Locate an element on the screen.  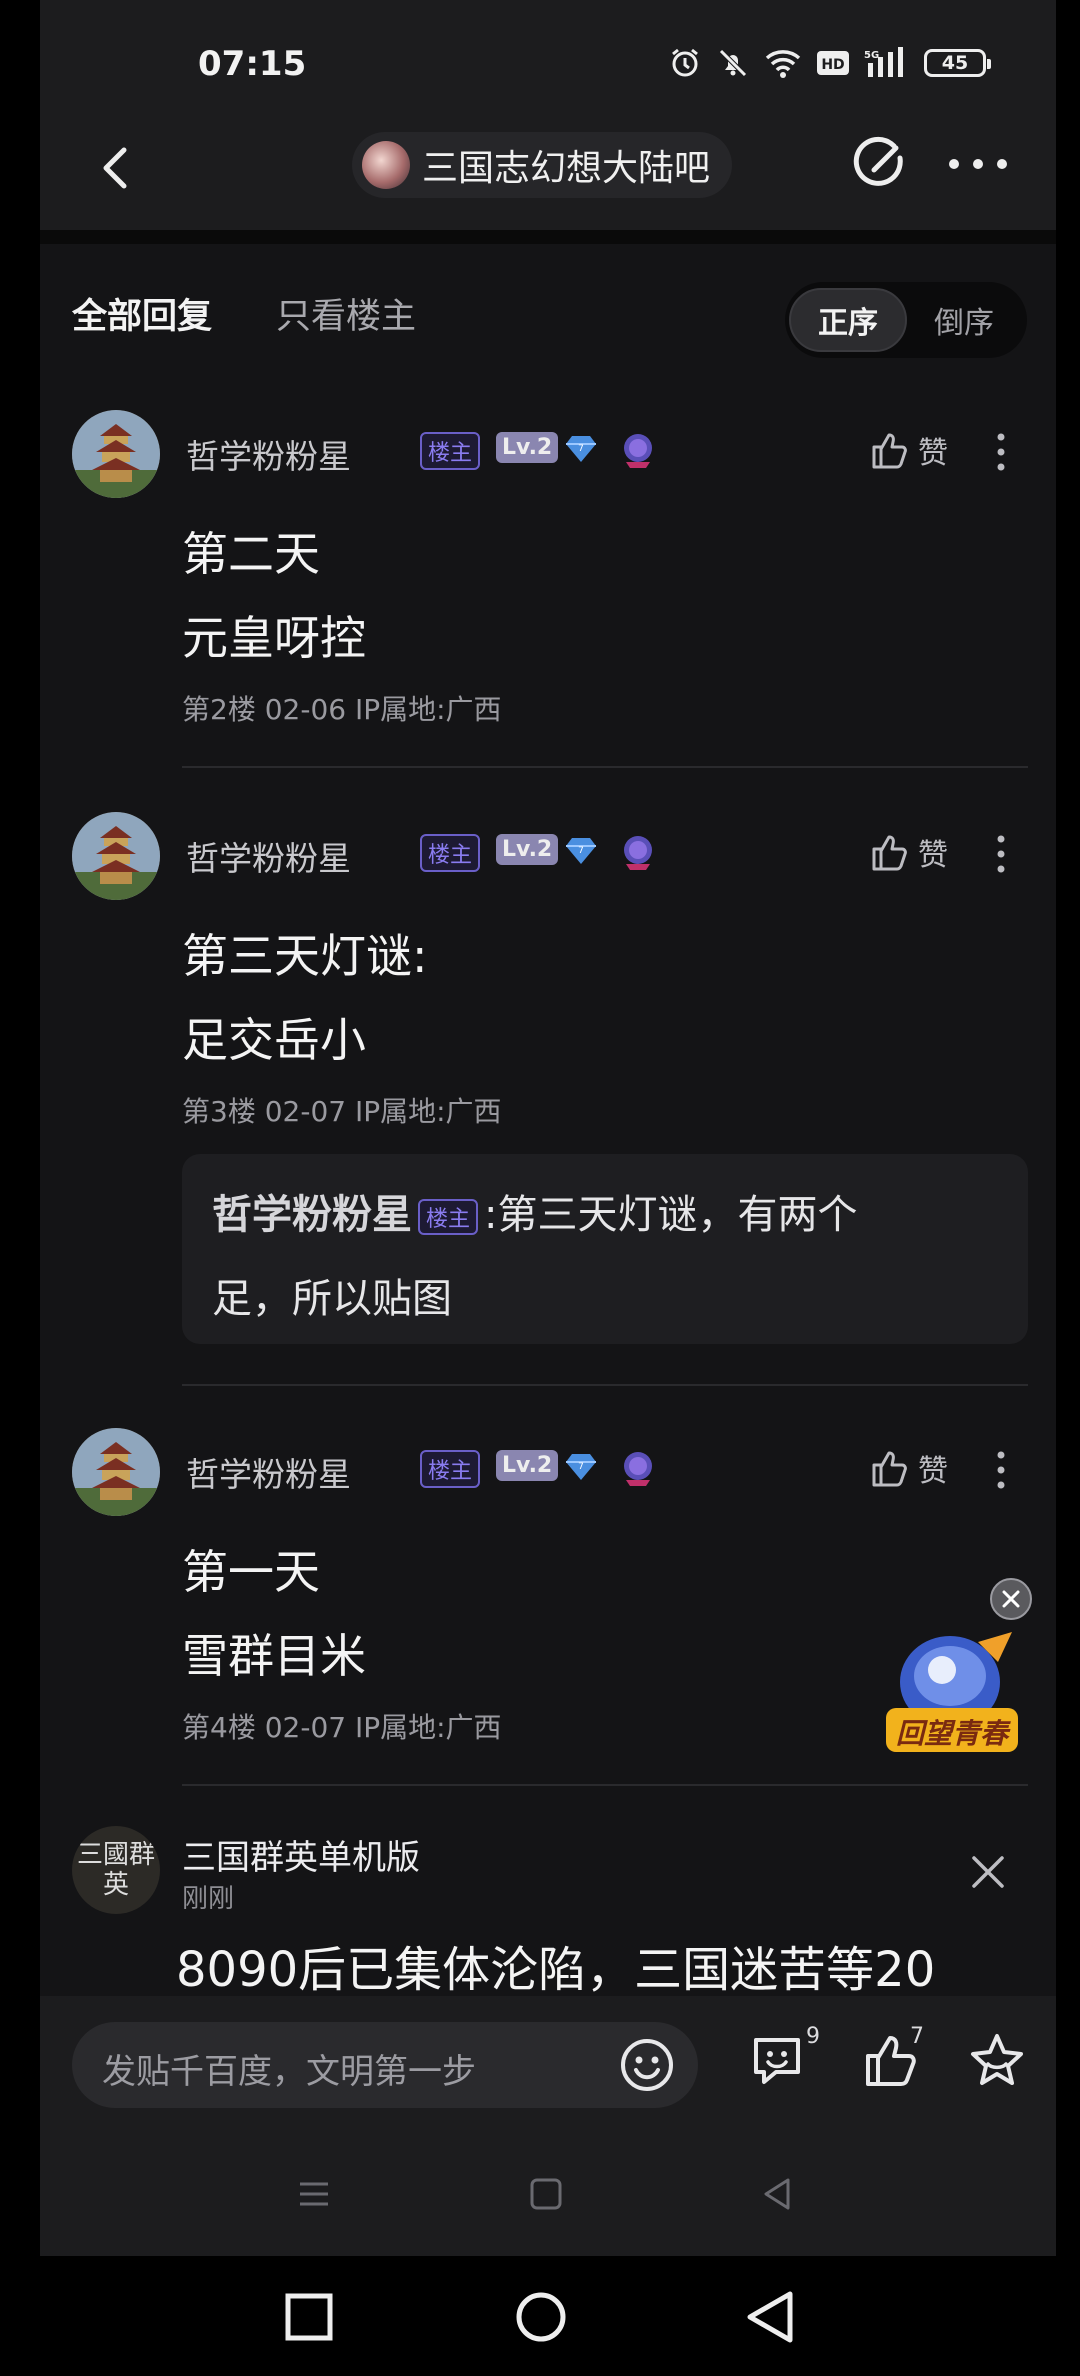
emoji-icon is located at coordinates (647, 2065).